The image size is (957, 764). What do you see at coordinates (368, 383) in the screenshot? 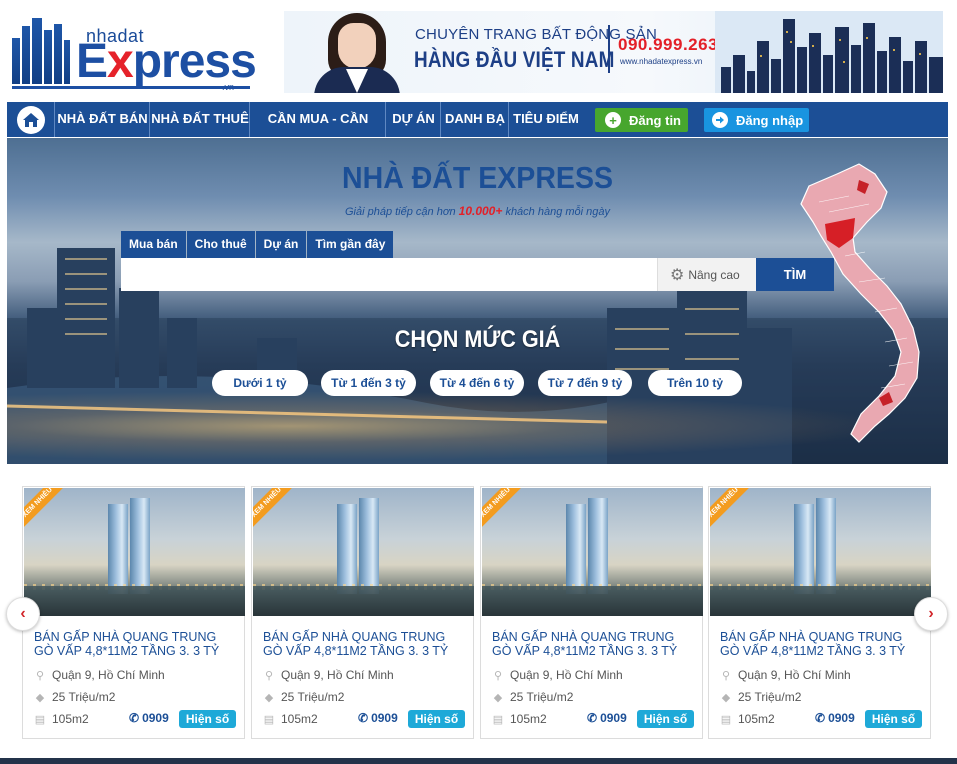
I see `price-option-1-3b: Từ 1 đến 3 tỷ` at bounding box center [368, 383].